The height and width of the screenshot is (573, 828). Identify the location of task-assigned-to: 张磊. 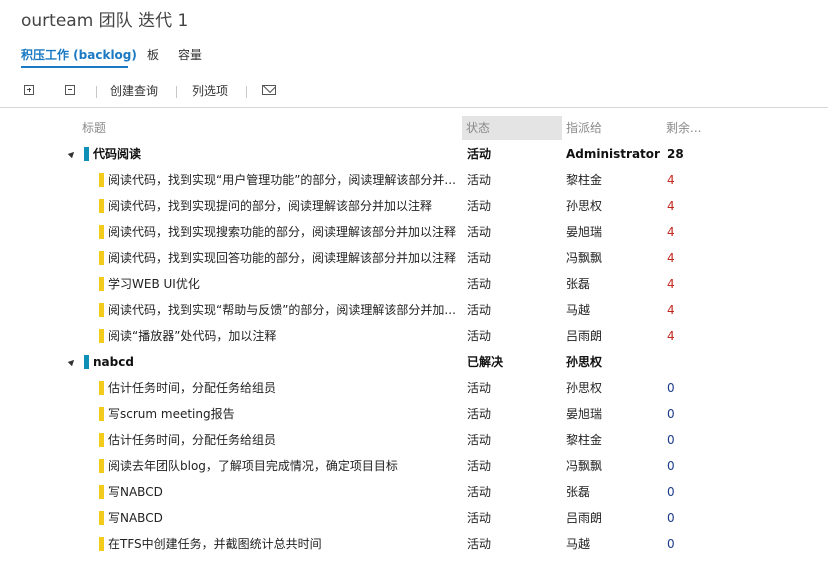
(578, 492).